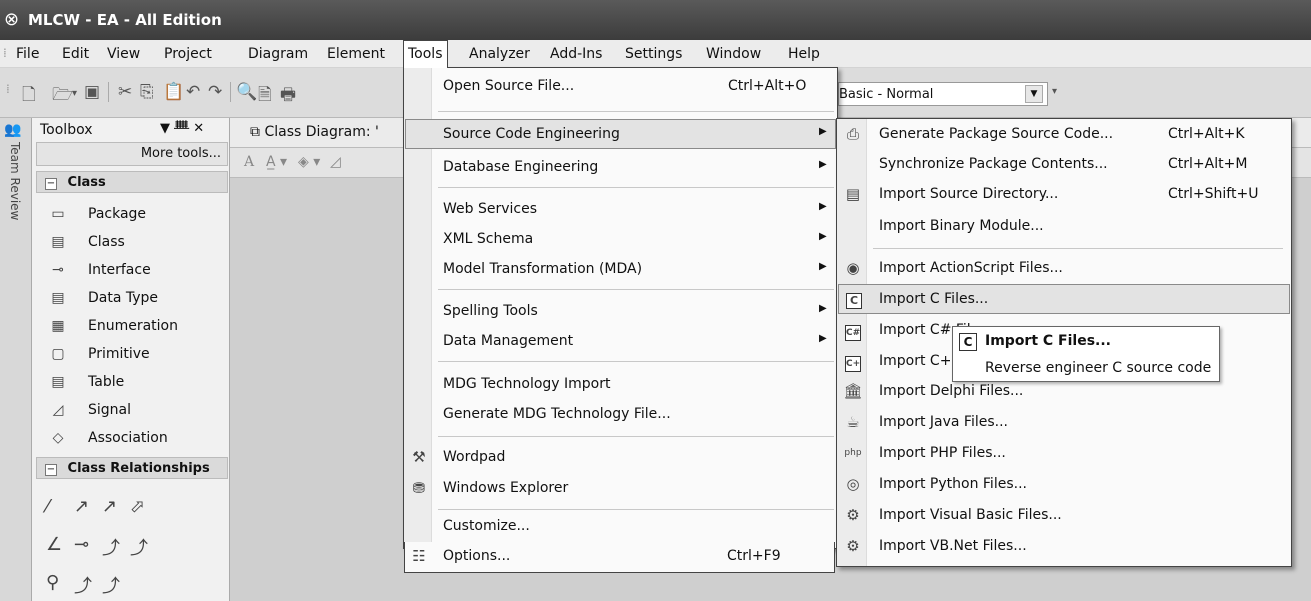 The width and height of the screenshot is (1311, 601). Describe the element at coordinates (767, 86) in the screenshot. I see `menu-item-shortcut: Ctrl+Alt+O` at that location.